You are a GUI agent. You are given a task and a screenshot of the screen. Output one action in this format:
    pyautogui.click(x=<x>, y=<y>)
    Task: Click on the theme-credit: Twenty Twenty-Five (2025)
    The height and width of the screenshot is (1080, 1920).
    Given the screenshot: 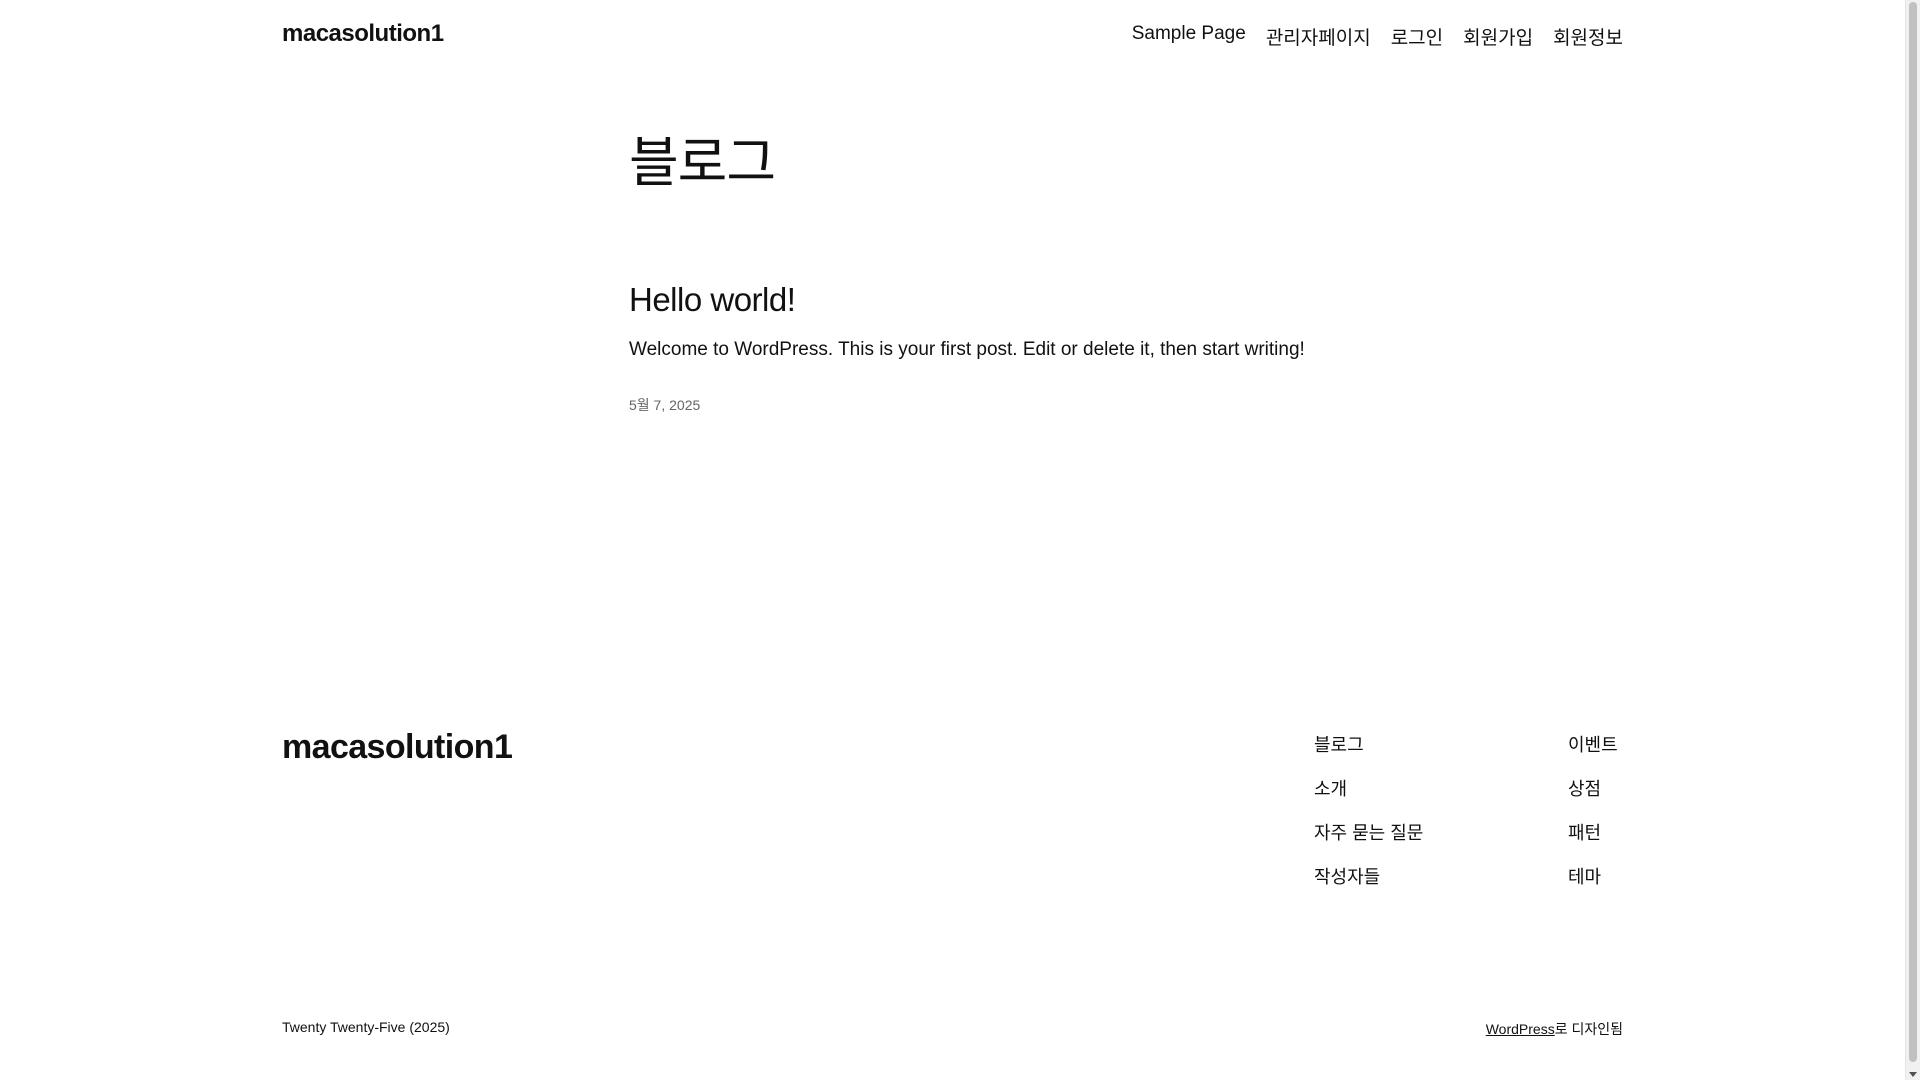 What is the action you would take?
    pyautogui.click(x=366, y=1027)
    